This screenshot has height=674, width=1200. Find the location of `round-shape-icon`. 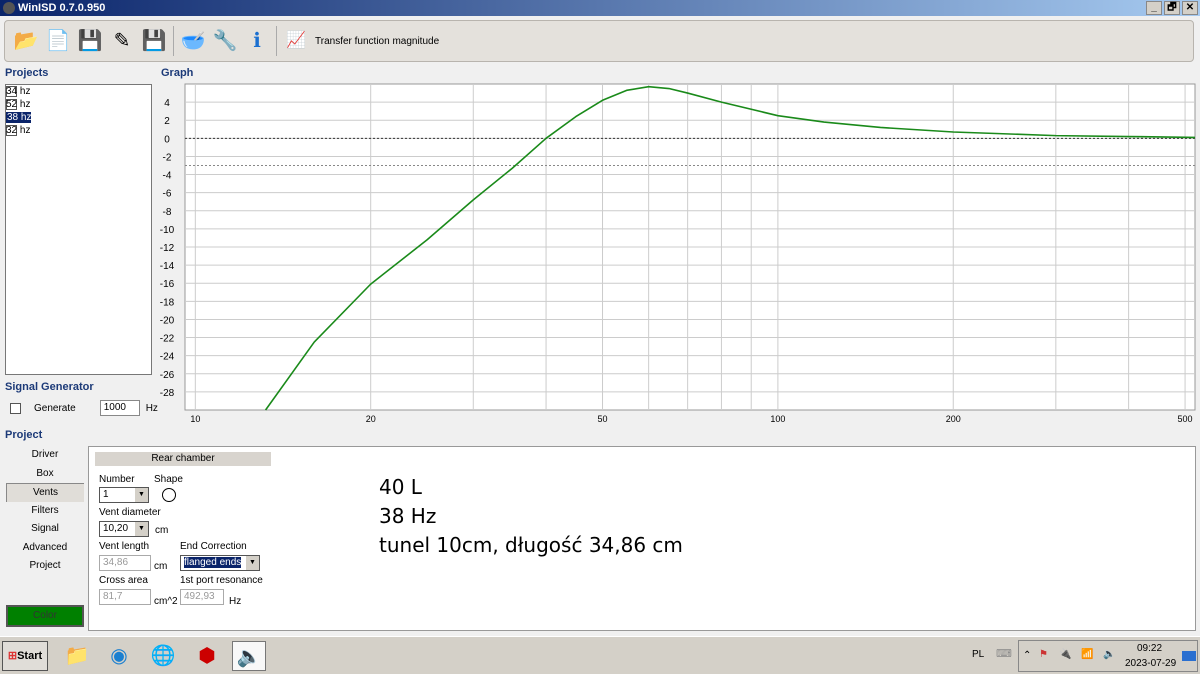

round-shape-icon is located at coordinates (169, 495).